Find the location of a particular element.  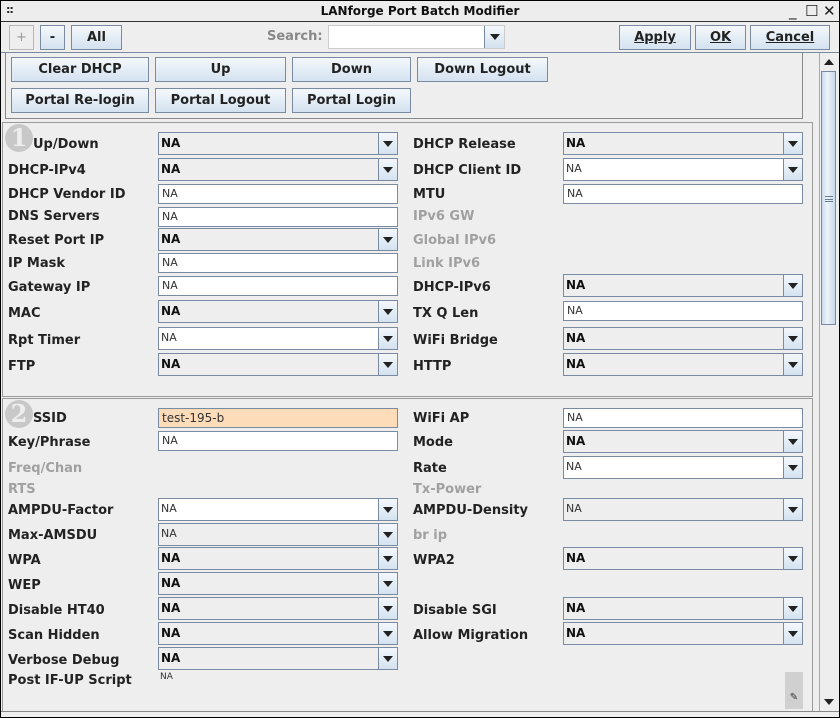

dhcp-release-value: NA is located at coordinates (576, 143).